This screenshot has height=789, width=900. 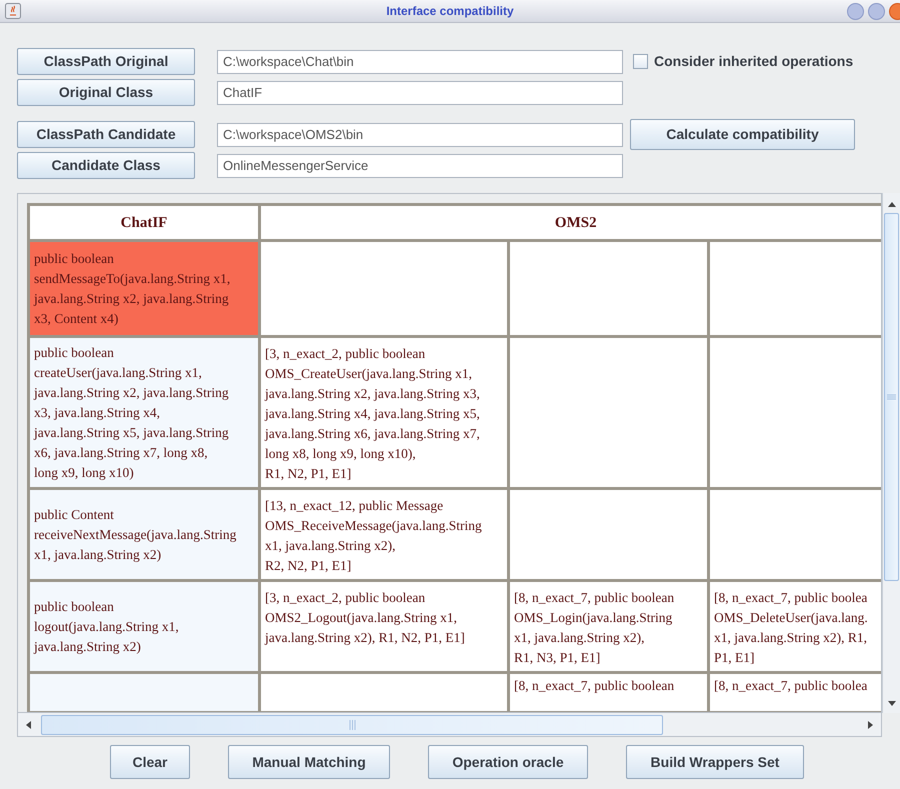 I want to click on action-button: Manual Matching, so click(x=309, y=762).